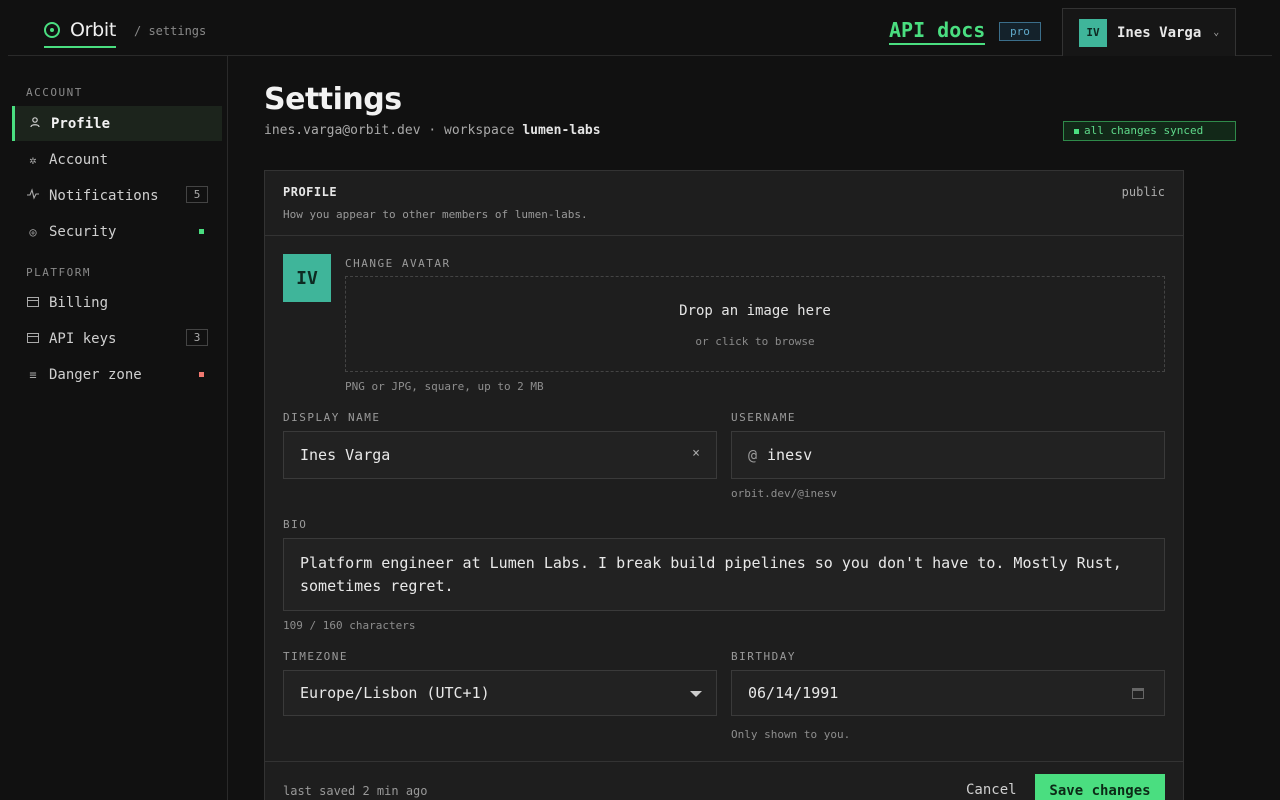  Describe the element at coordinates (753, 455) in the screenshot. I see `at-prefix: @` at that location.